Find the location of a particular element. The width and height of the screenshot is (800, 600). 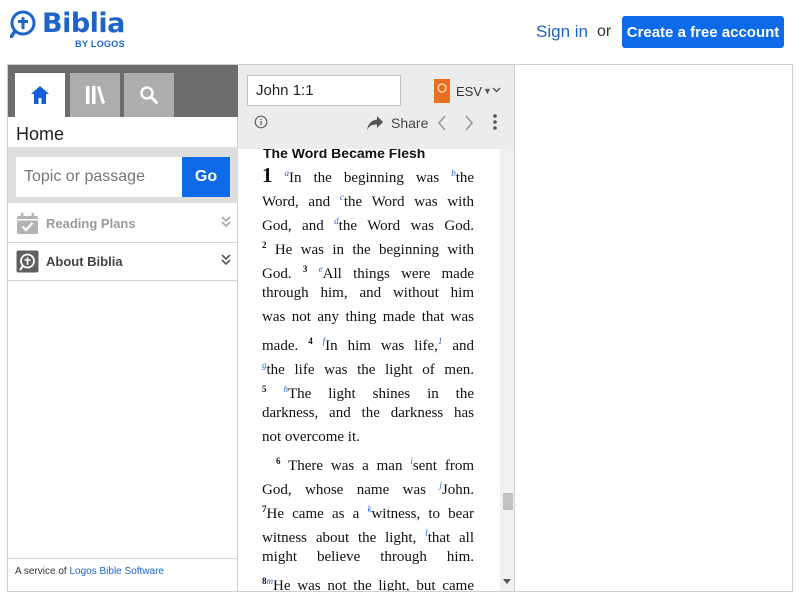

tab-search is located at coordinates (149, 95).